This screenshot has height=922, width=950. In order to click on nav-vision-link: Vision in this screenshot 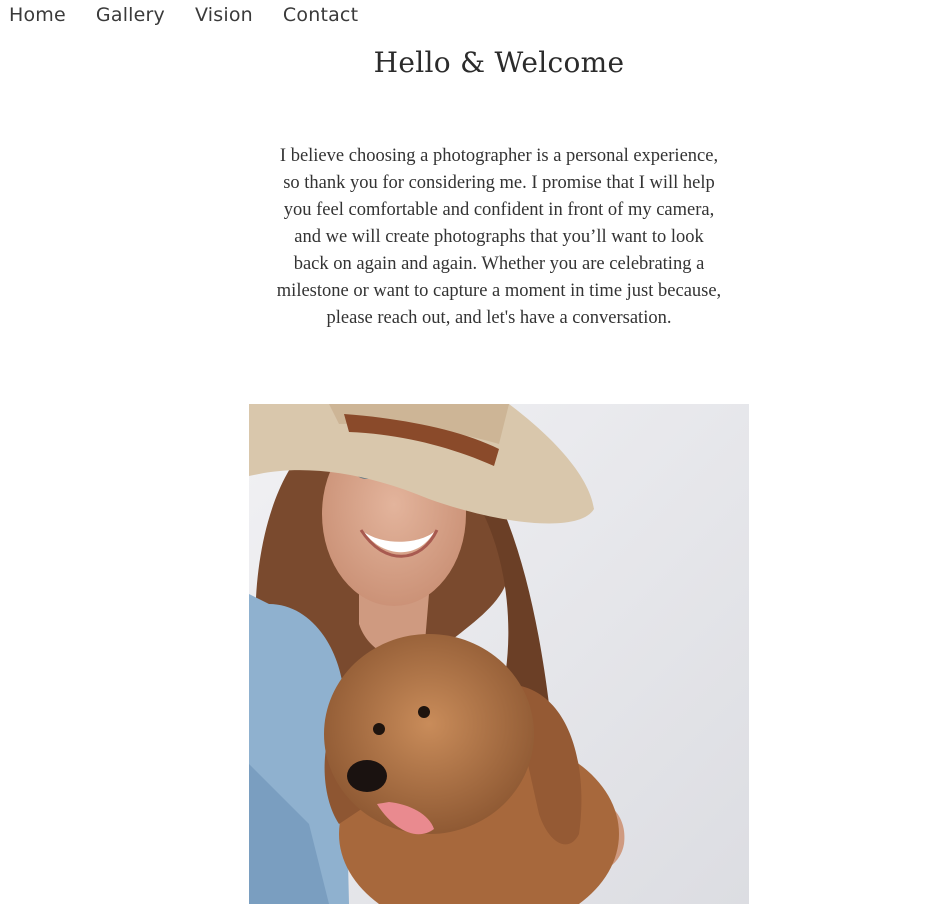, I will do `click(224, 15)`.